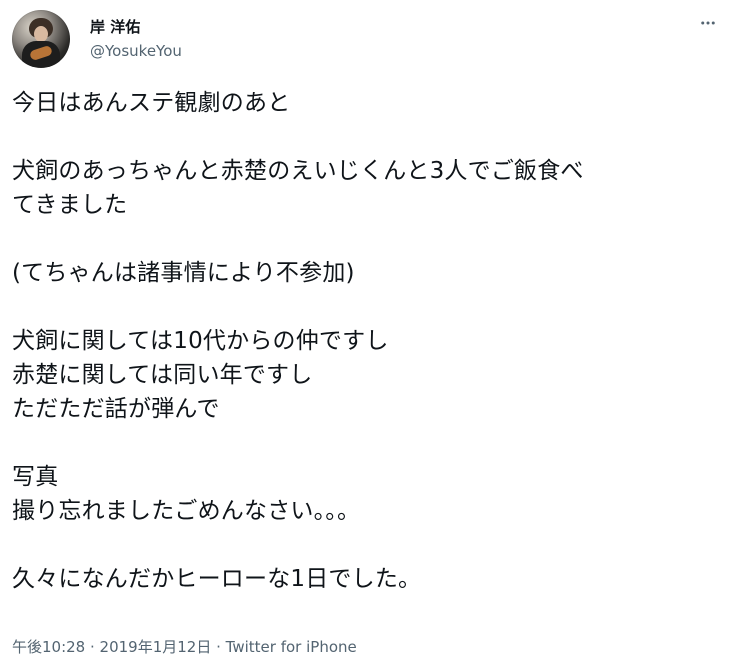  Describe the element at coordinates (35, 477) in the screenshot. I see `tweet-line: 写真` at that location.